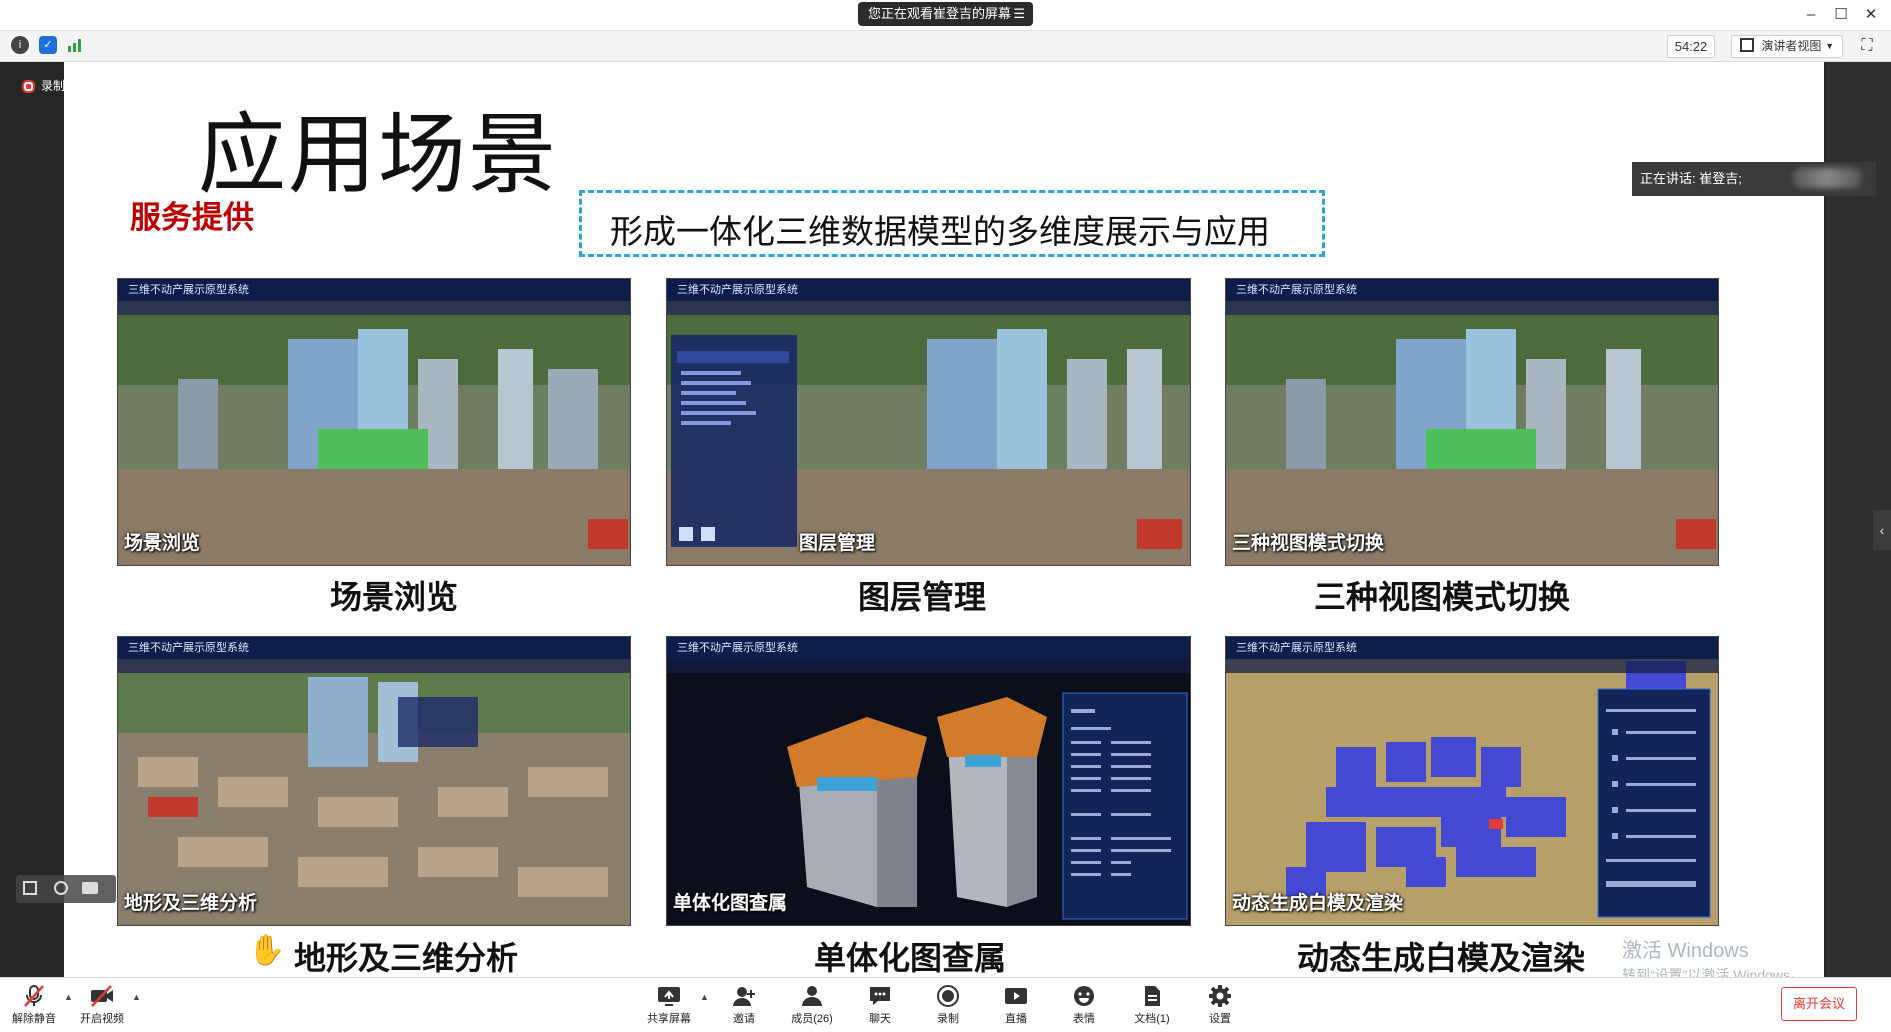 The image size is (1891, 1032). I want to click on activation-line-1: 激活 Windows, so click(1685, 951).